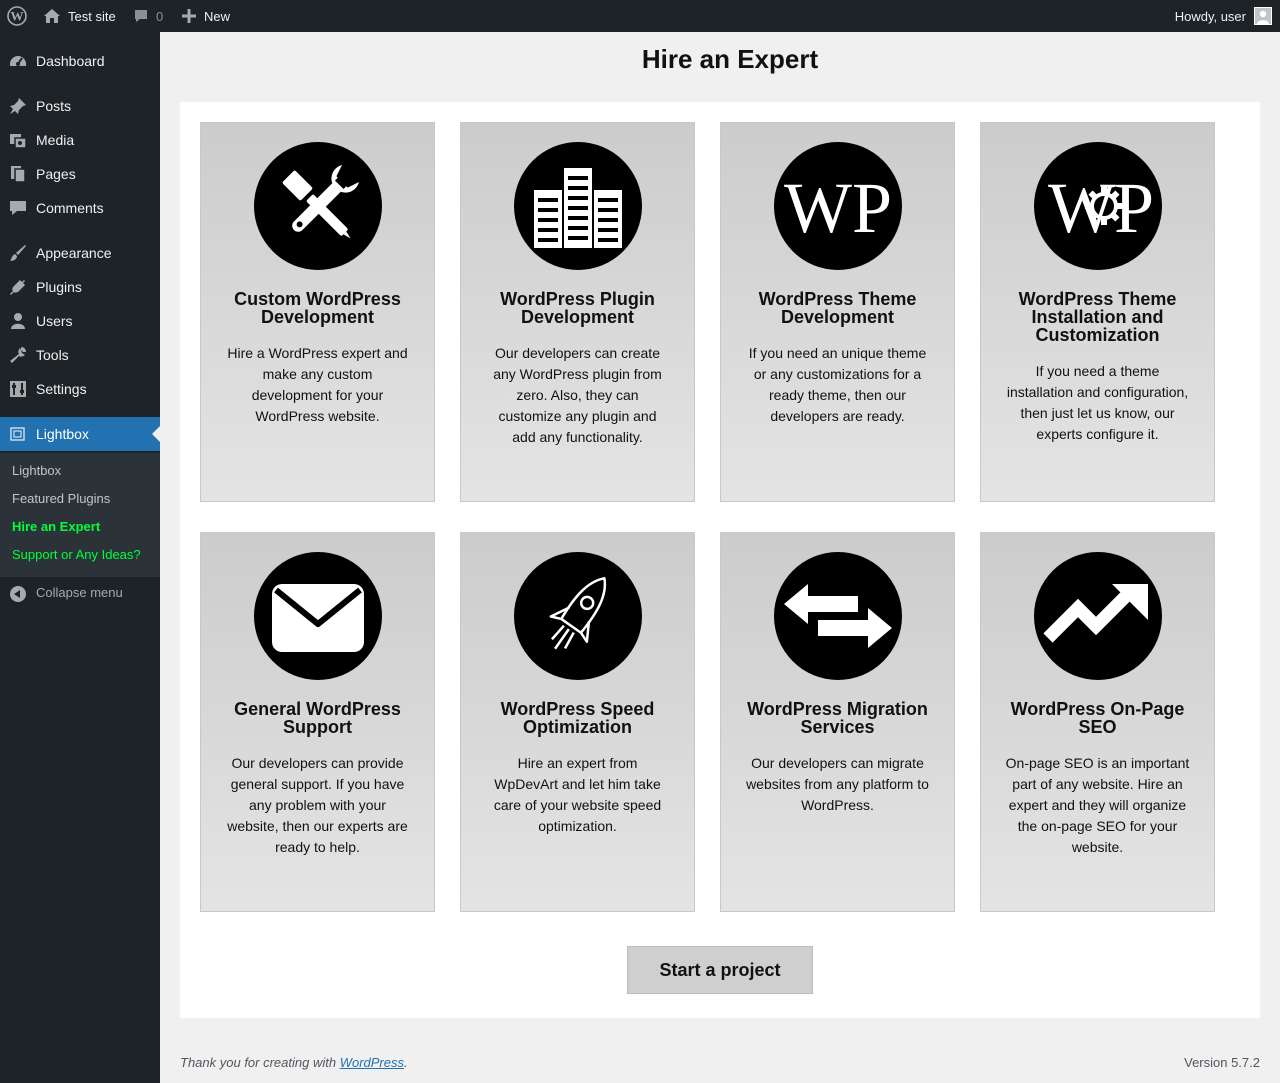 The height and width of the screenshot is (1083, 1280). What do you see at coordinates (318, 616) in the screenshot?
I see `envelope-icon` at bounding box center [318, 616].